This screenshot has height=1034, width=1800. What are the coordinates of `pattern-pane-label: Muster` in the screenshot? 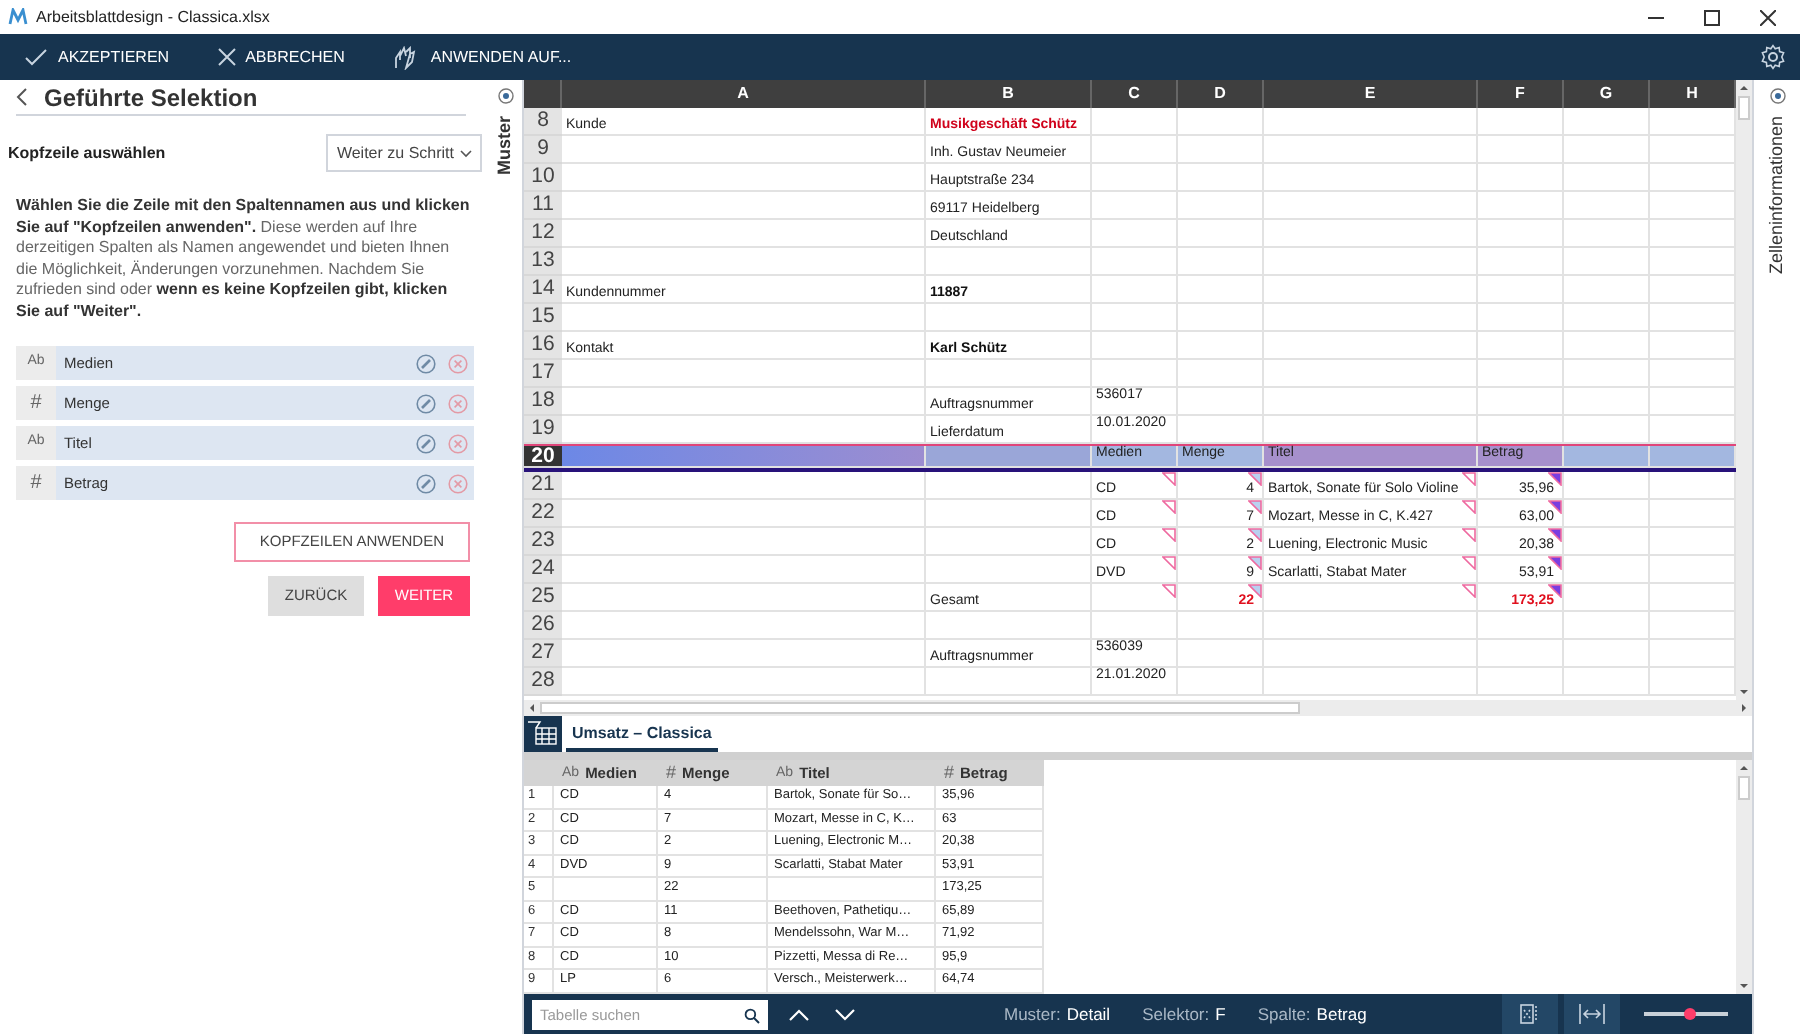 It's located at (506, 146).